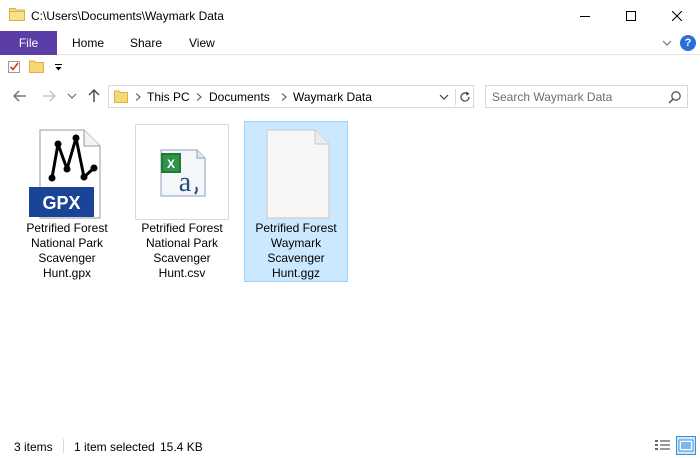 Image resolution: width=700 pixels, height=458 pixels. I want to click on close-icon, so click(677, 15).